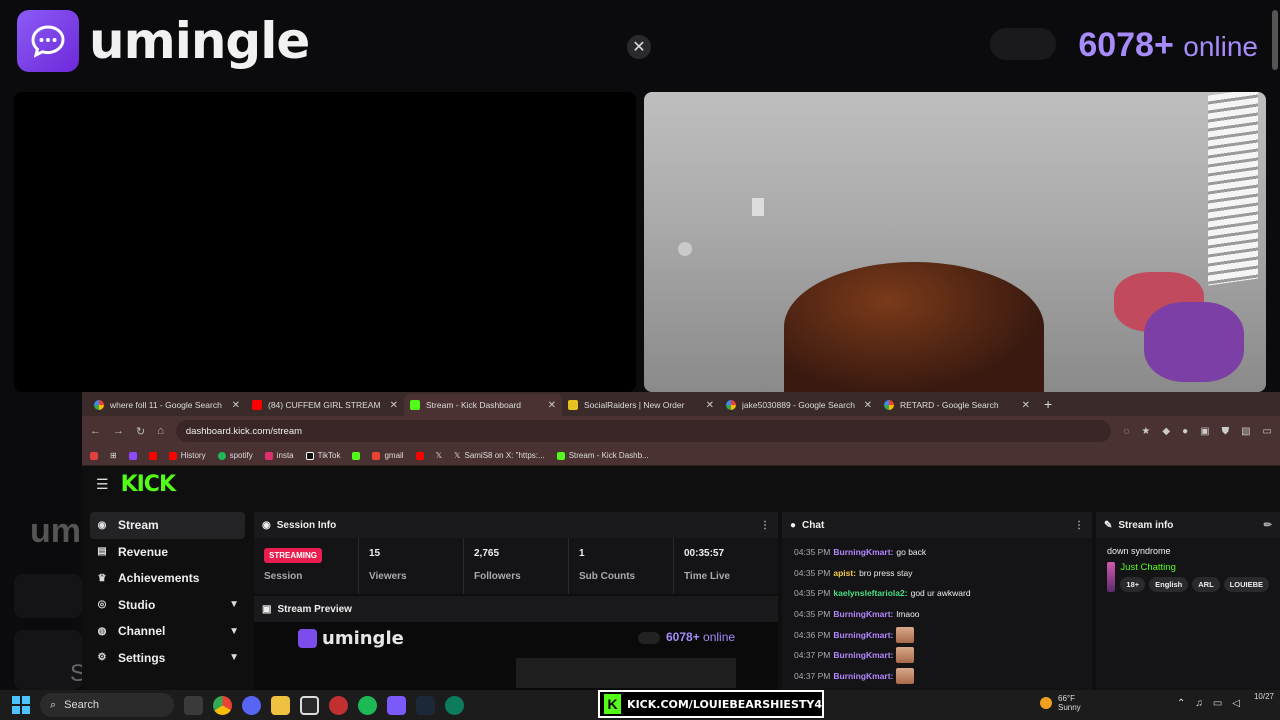  I want to click on video-wall-knob, so click(685, 249).